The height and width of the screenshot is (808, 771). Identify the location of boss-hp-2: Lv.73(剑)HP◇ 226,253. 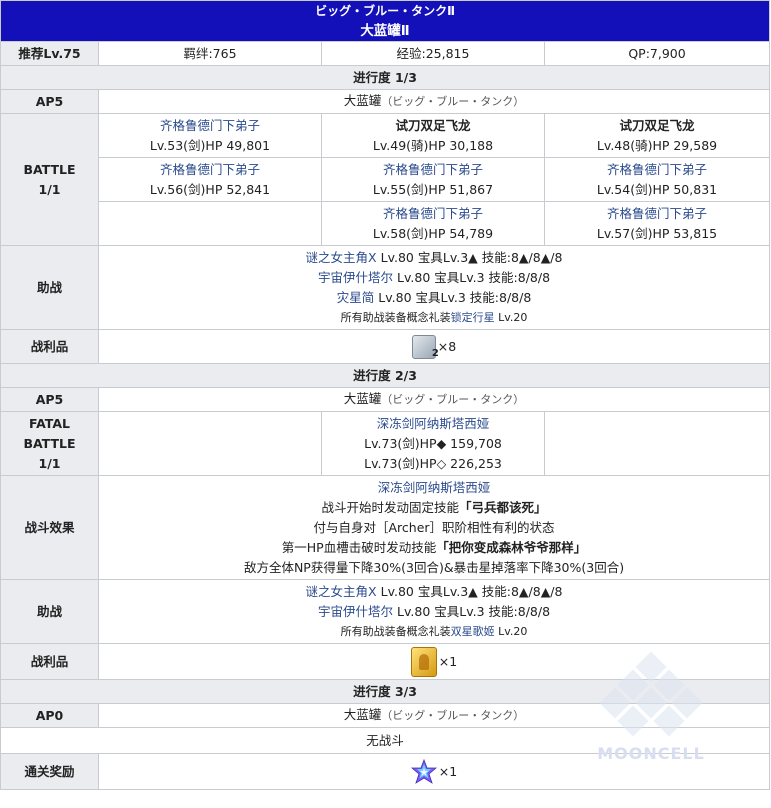
(433, 463).